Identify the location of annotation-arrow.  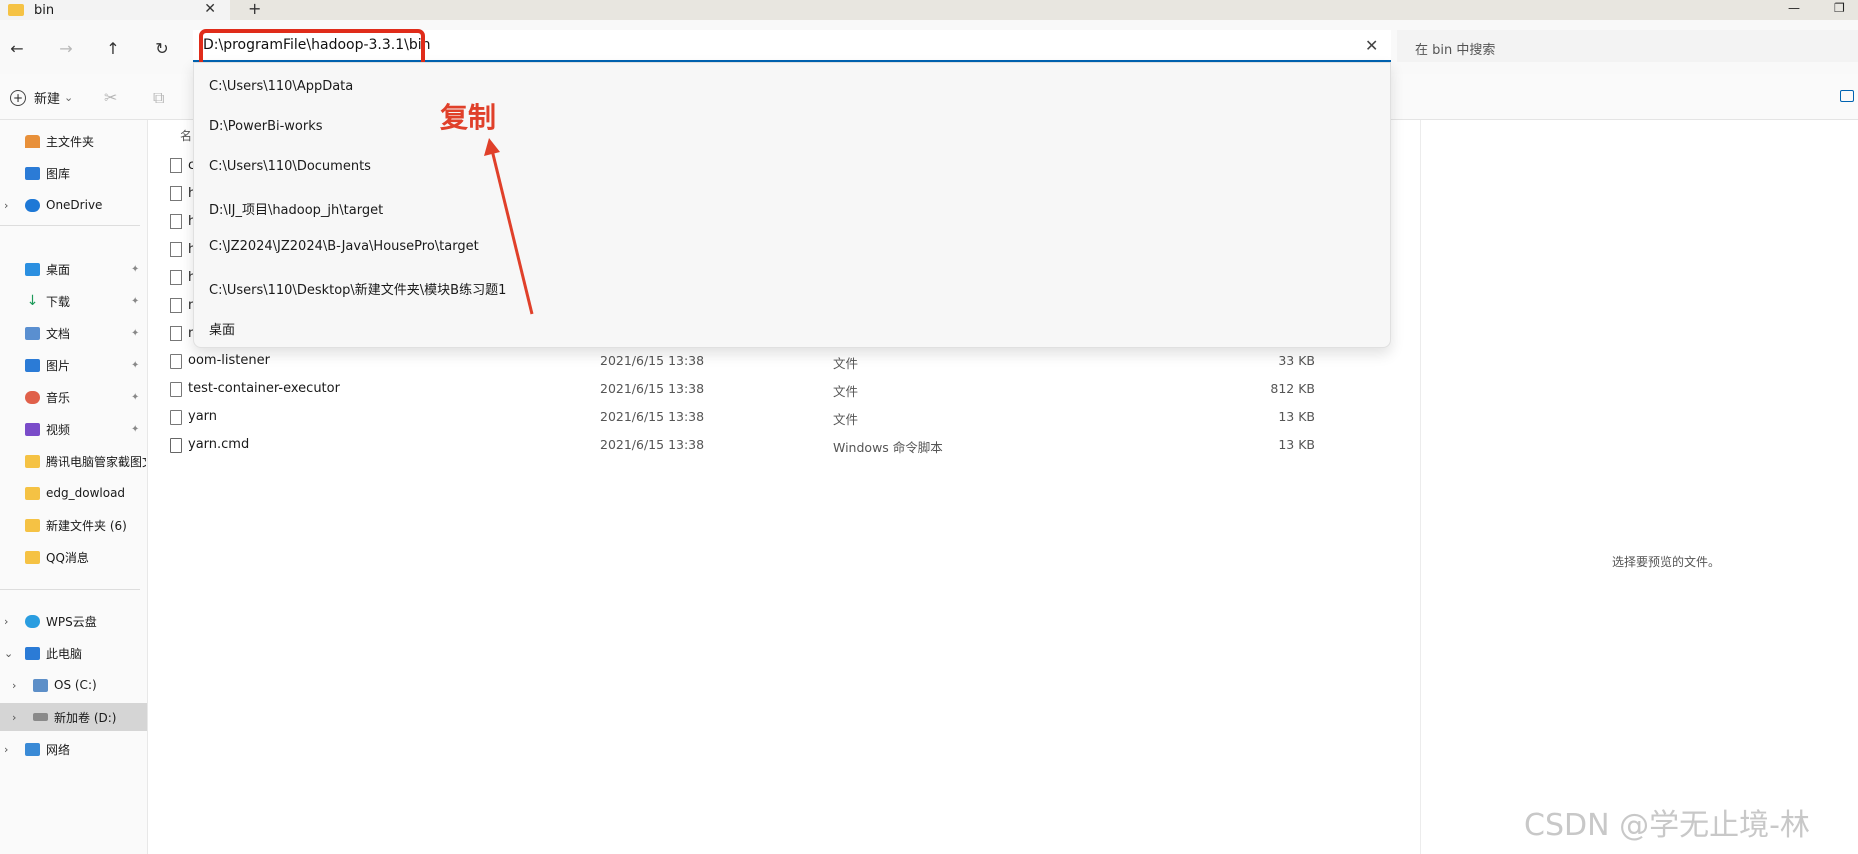
(509, 226).